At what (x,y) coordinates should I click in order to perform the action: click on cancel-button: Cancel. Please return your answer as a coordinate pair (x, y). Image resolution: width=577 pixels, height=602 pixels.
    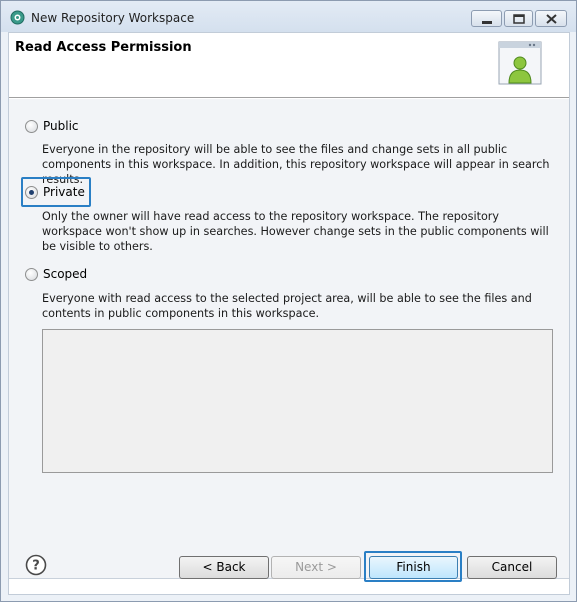
    Looking at the image, I should click on (512, 567).